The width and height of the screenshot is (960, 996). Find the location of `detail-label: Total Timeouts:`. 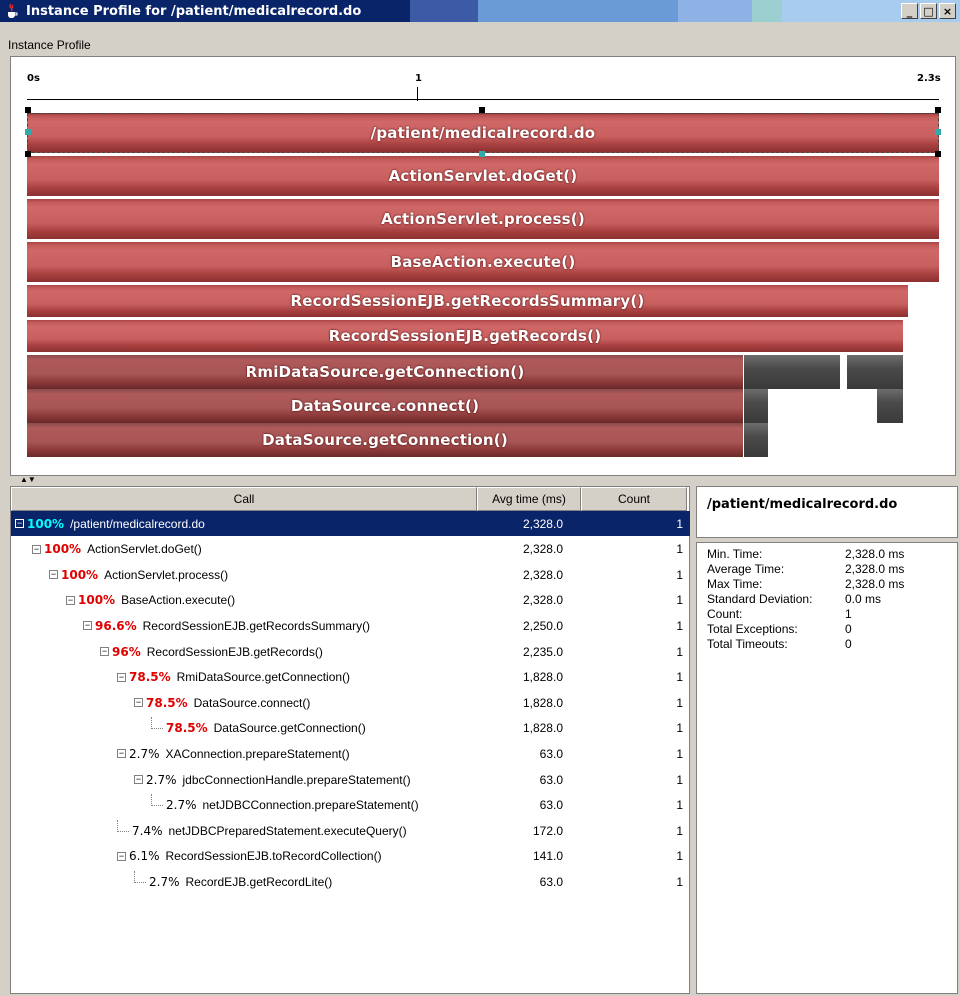

detail-label: Total Timeouts: is located at coordinates (747, 644).